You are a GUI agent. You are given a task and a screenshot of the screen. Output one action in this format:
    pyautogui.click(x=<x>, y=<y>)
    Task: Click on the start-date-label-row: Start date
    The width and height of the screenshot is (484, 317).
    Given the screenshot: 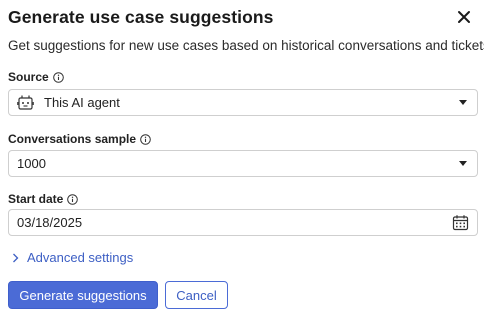 What is the action you would take?
    pyautogui.click(x=43, y=199)
    